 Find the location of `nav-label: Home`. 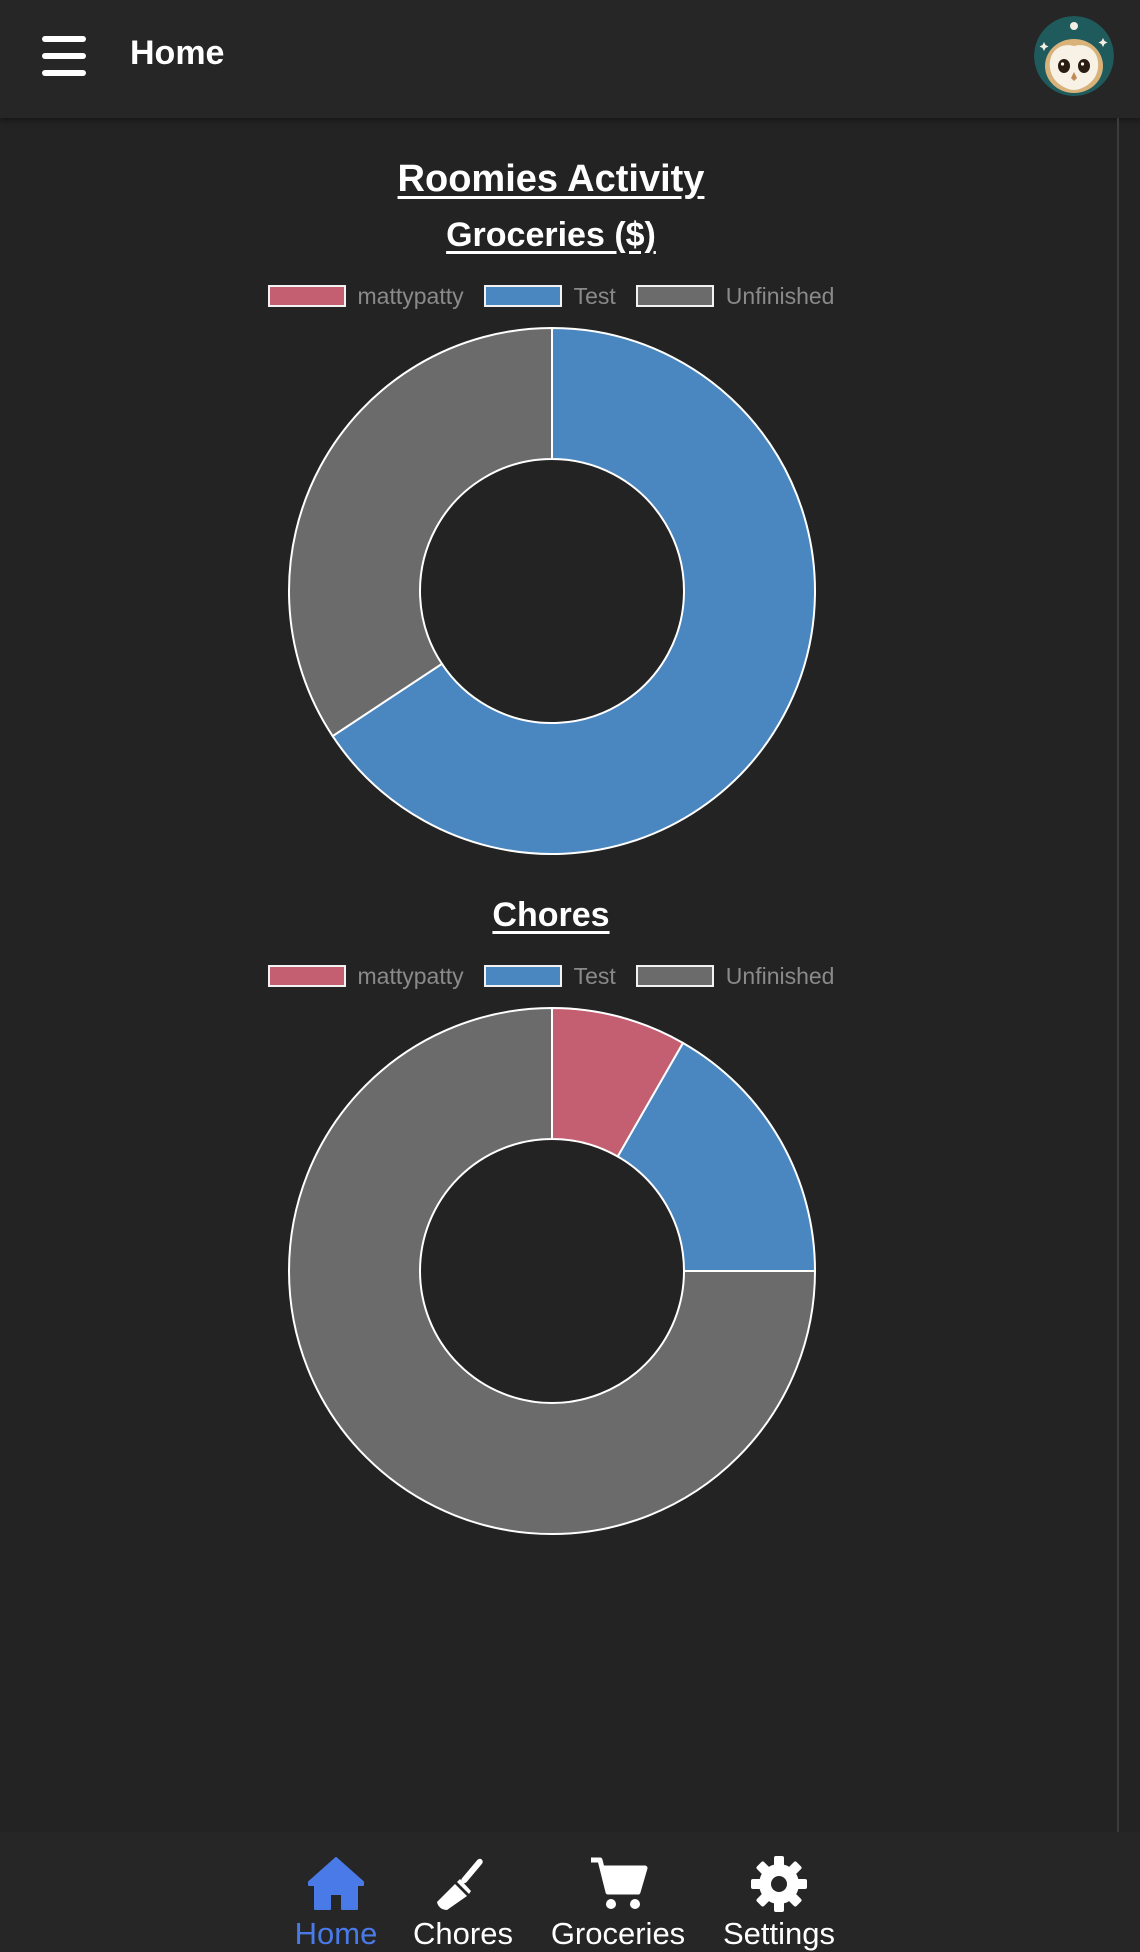

nav-label: Home is located at coordinates (336, 1933).